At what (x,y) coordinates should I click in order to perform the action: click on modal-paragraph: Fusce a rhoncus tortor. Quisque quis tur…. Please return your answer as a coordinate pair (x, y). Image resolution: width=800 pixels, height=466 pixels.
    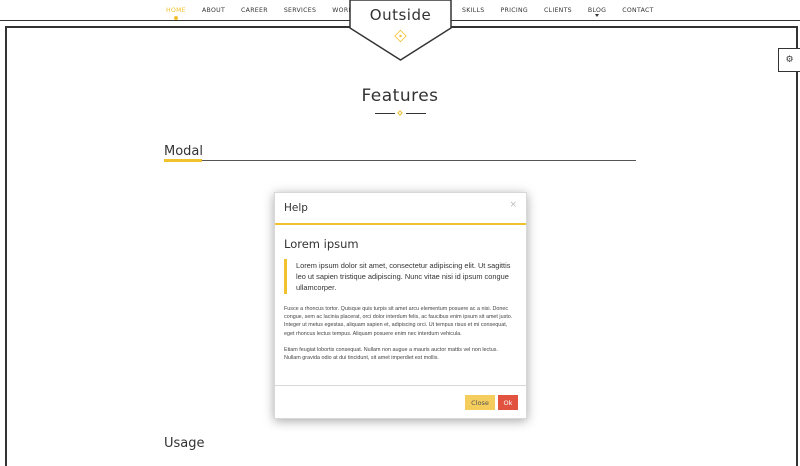
    Looking at the image, I should click on (398, 321).